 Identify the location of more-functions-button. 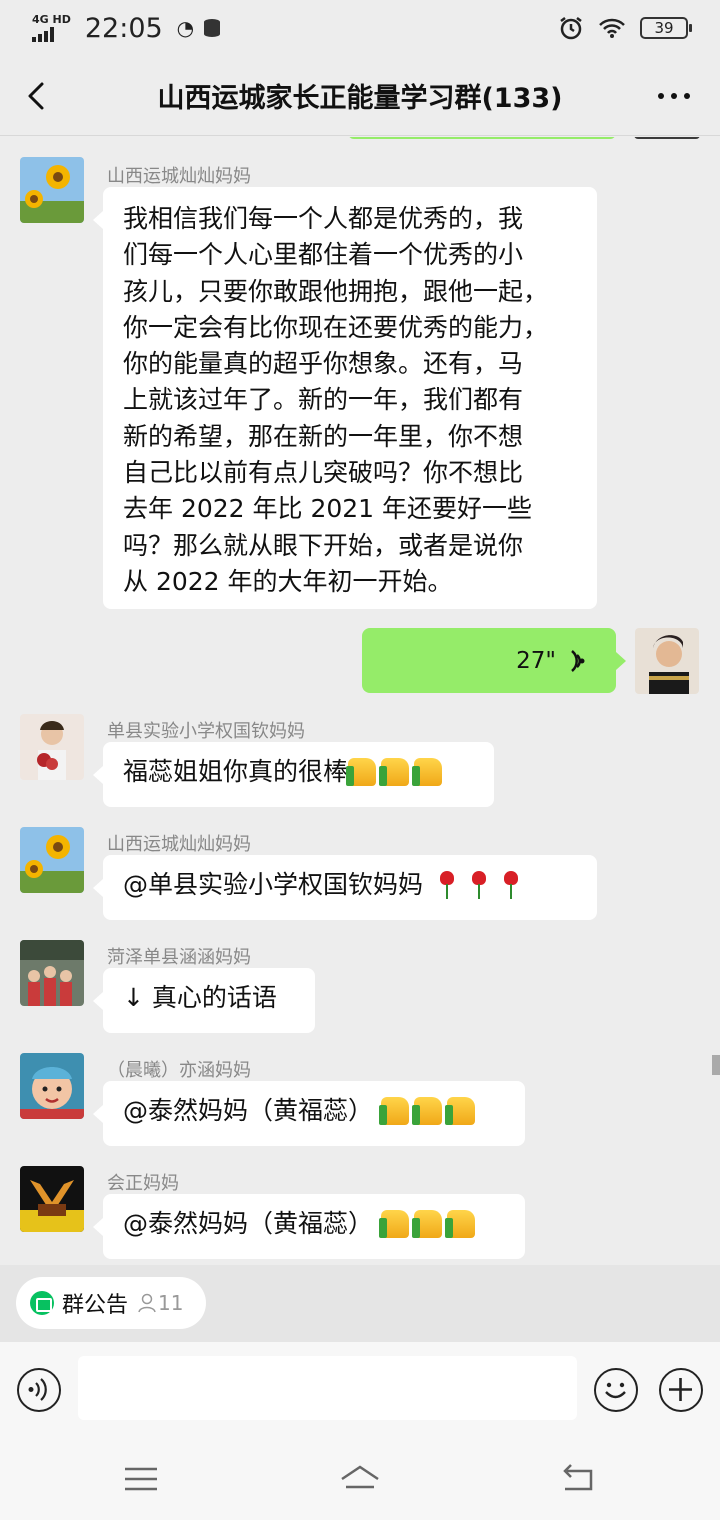
(681, 1390).